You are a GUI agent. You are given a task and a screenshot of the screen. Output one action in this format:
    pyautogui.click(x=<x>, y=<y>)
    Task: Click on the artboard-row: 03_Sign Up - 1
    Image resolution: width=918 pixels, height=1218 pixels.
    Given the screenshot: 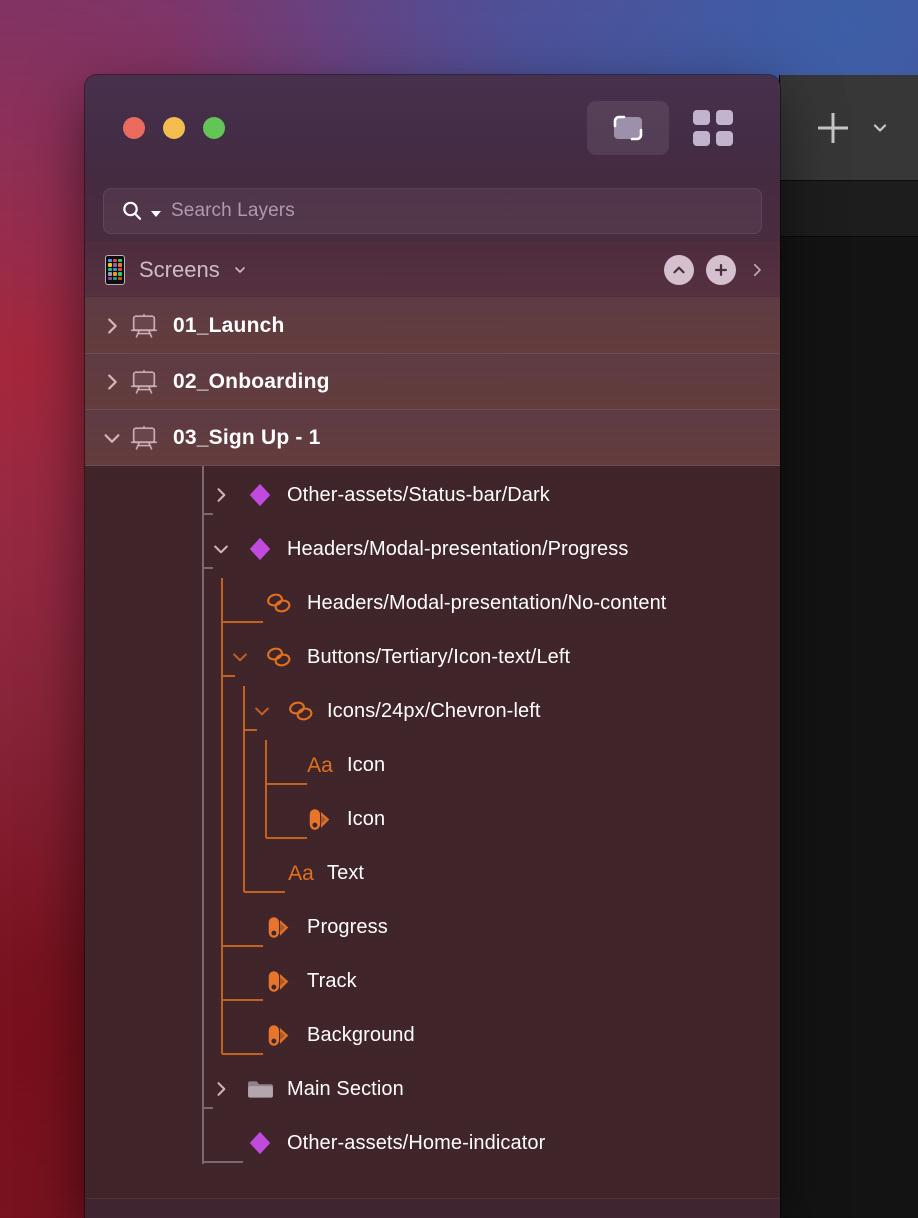 What is the action you would take?
    pyautogui.click(x=432, y=438)
    